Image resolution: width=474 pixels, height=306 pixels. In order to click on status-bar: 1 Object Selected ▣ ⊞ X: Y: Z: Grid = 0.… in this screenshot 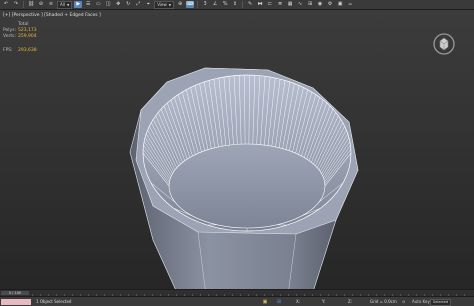, I will do `click(237, 301)`.